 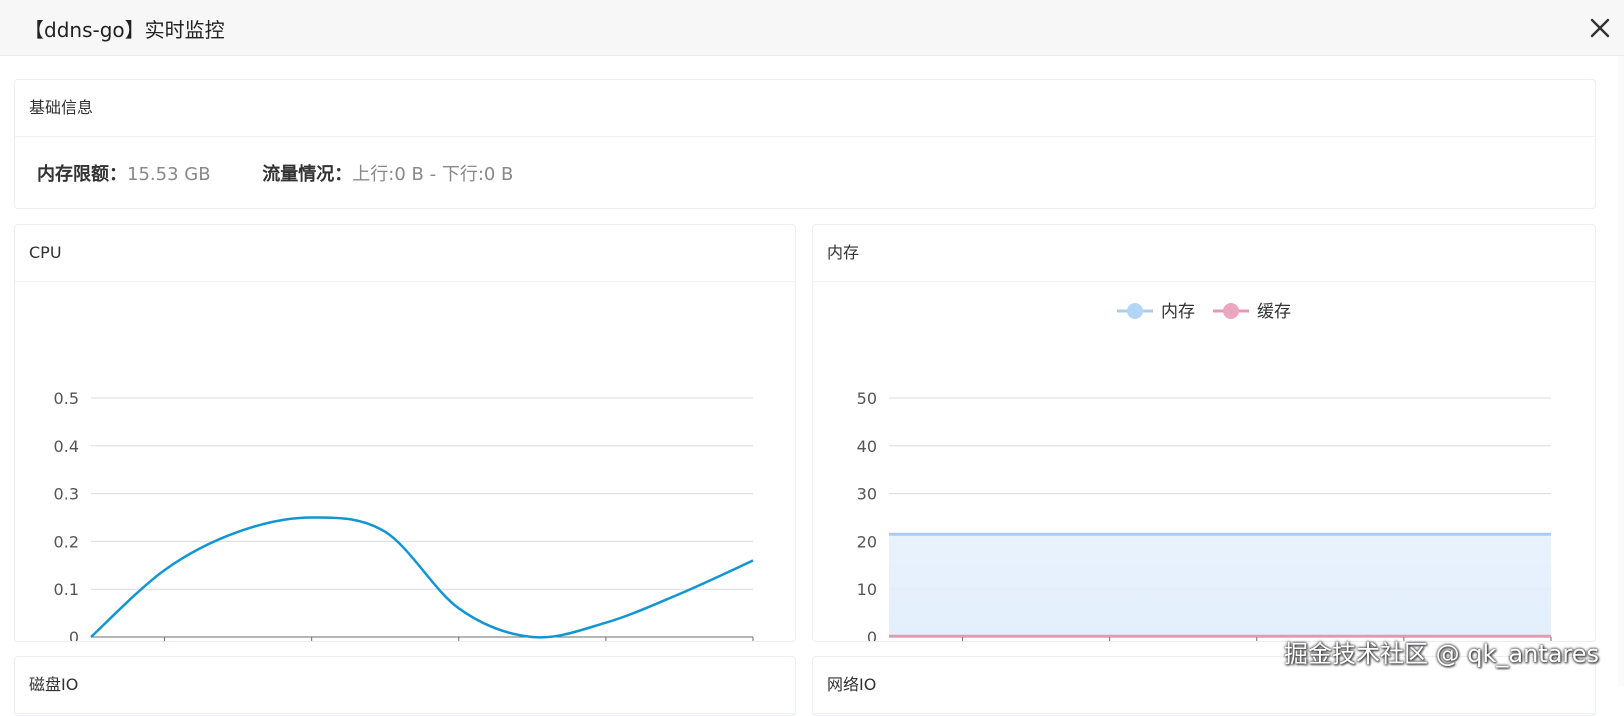 What do you see at coordinates (867, 446) in the screenshot?
I see `y-tick-label: 40` at bounding box center [867, 446].